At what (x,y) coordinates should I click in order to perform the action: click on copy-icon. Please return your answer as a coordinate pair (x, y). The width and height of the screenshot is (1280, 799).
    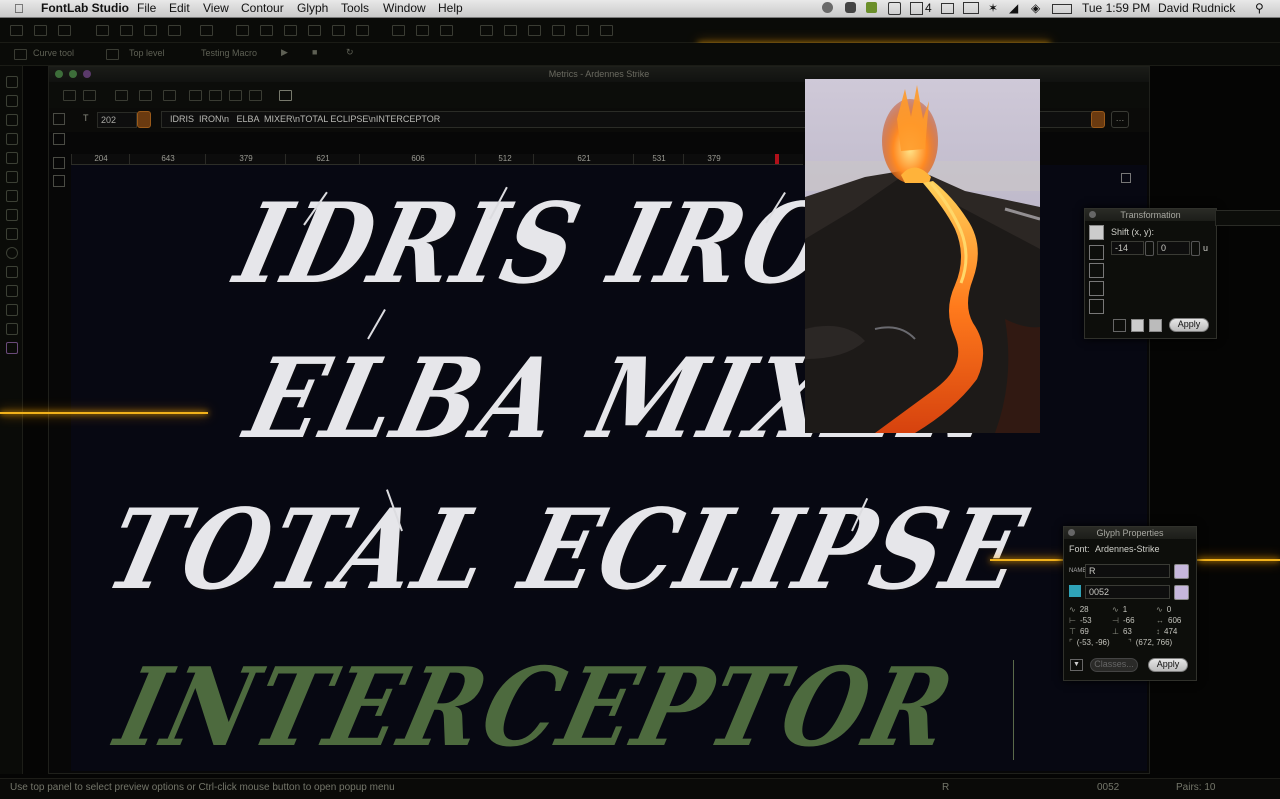
    Looking at the image, I should click on (126, 30).